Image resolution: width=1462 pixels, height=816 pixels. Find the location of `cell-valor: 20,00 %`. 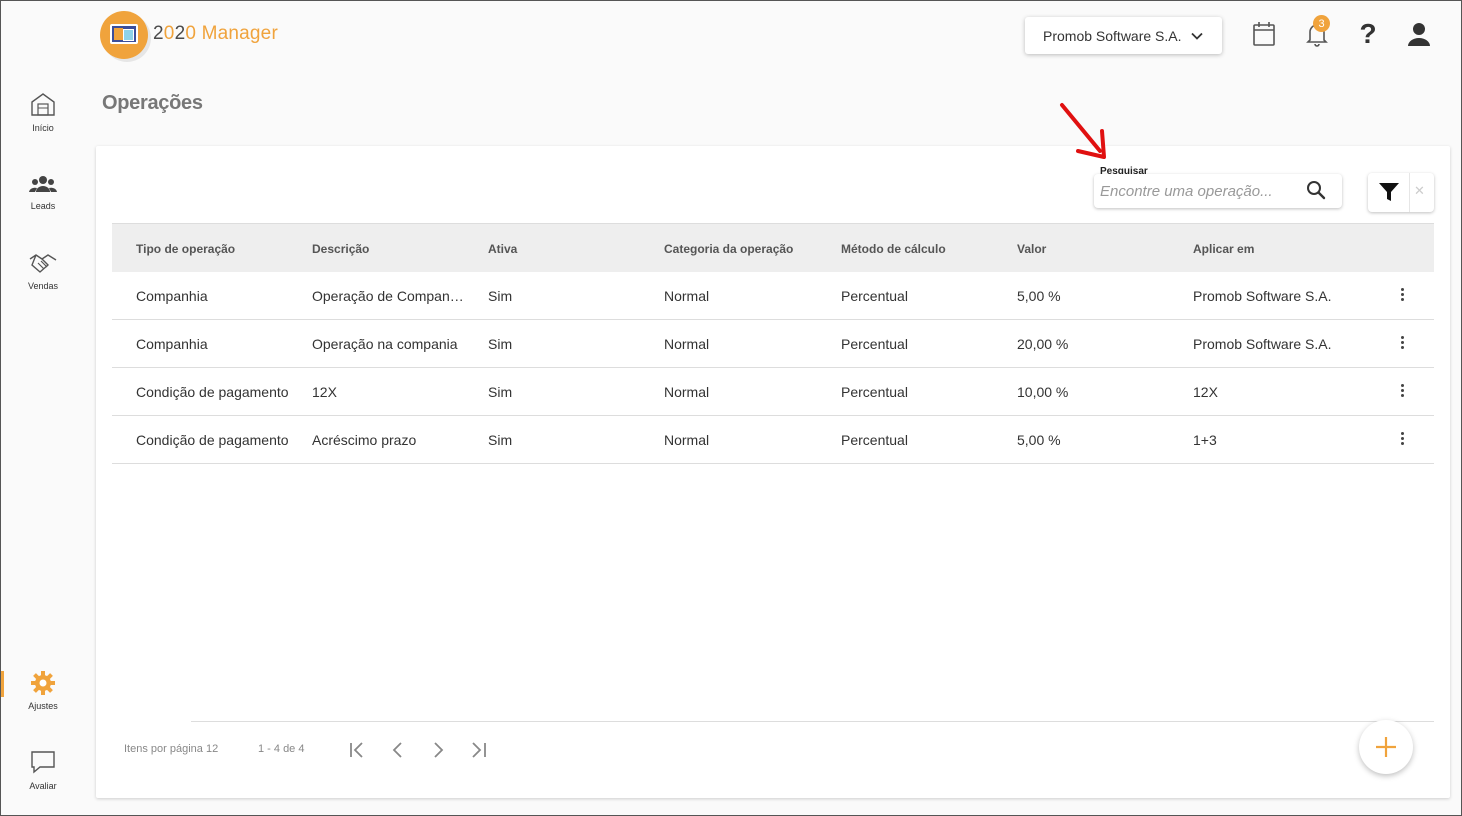

cell-valor: 20,00 % is located at coordinates (1043, 344).